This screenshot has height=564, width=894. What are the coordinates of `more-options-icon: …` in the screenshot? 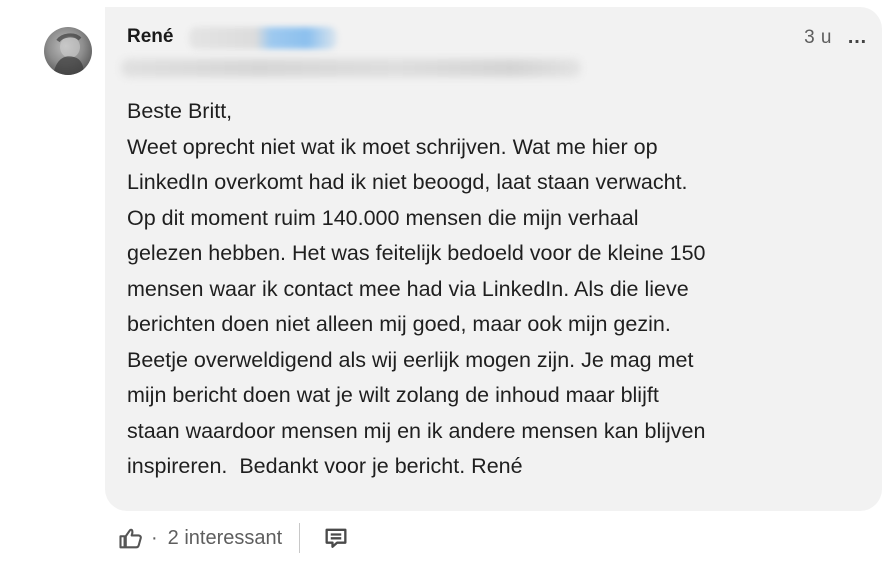 It's located at (857, 37).